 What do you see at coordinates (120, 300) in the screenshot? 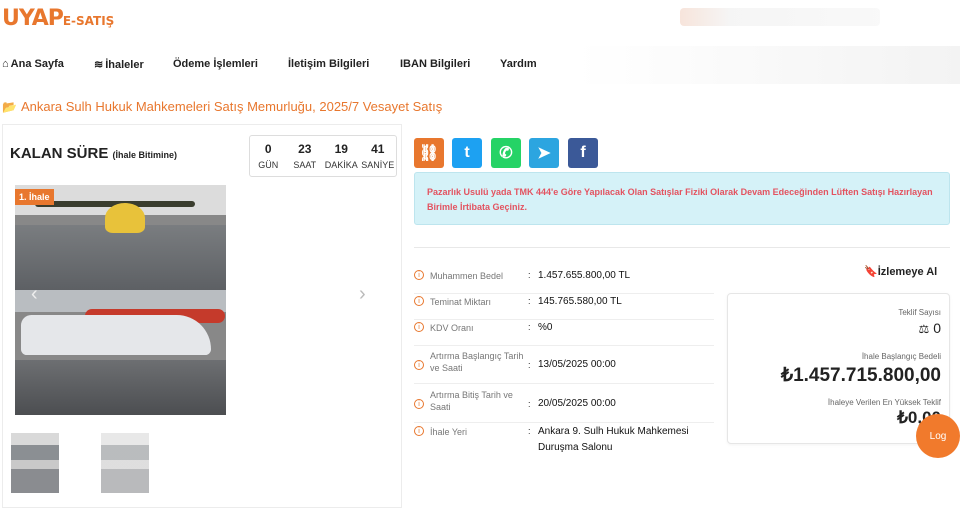
I see `main-photo: 1. İhale` at bounding box center [120, 300].